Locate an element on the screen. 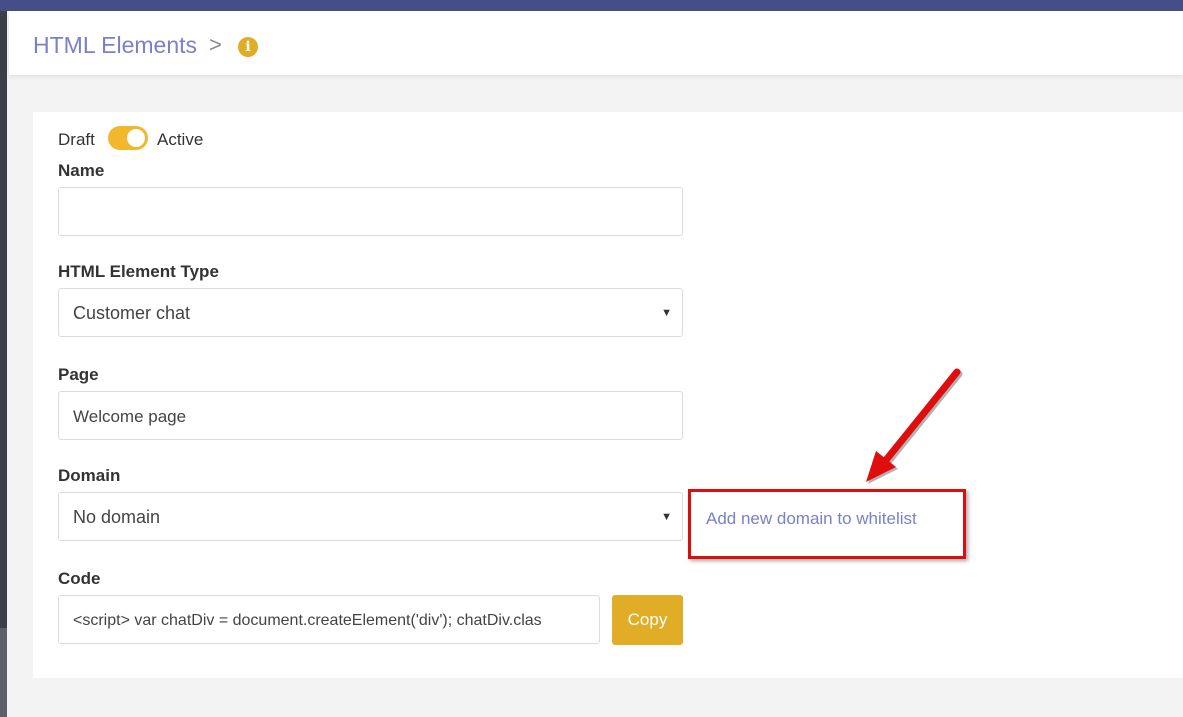 This screenshot has height=717, width=1183. page-title: HTML Elements is located at coordinates (115, 45).